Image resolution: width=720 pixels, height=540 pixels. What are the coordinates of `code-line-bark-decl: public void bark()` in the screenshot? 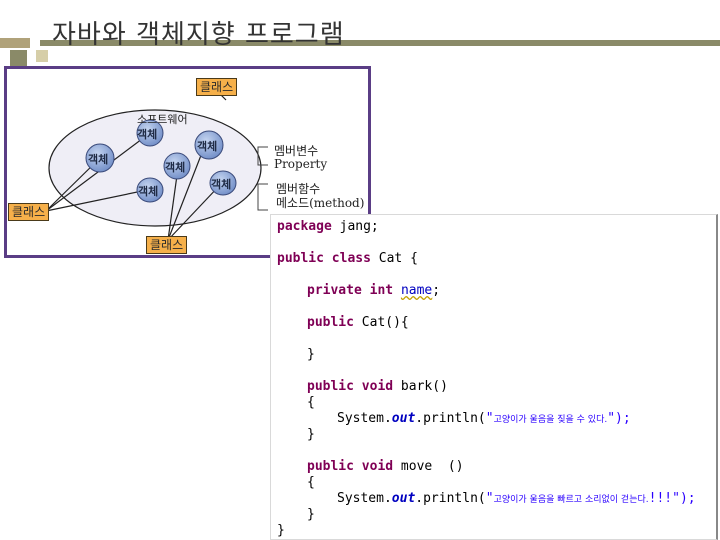 It's located at (377, 386).